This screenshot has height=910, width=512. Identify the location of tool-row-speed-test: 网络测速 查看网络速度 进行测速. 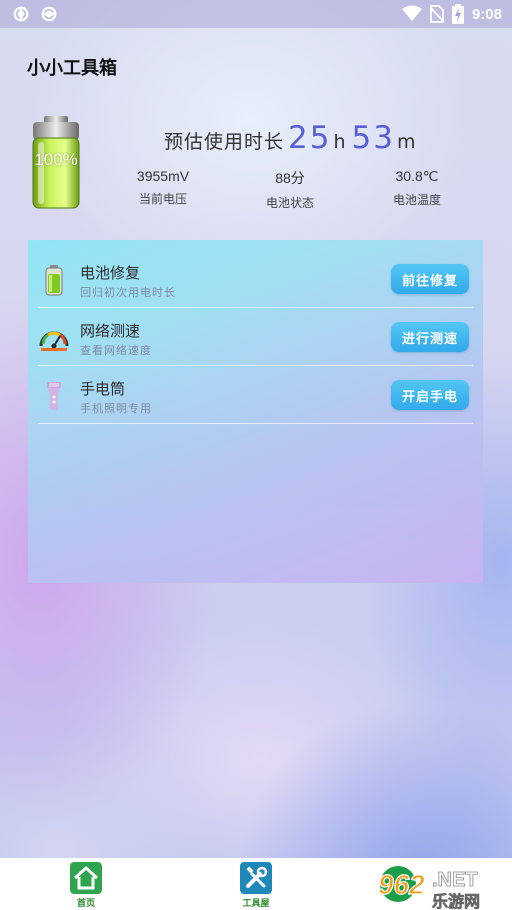
(255, 337).